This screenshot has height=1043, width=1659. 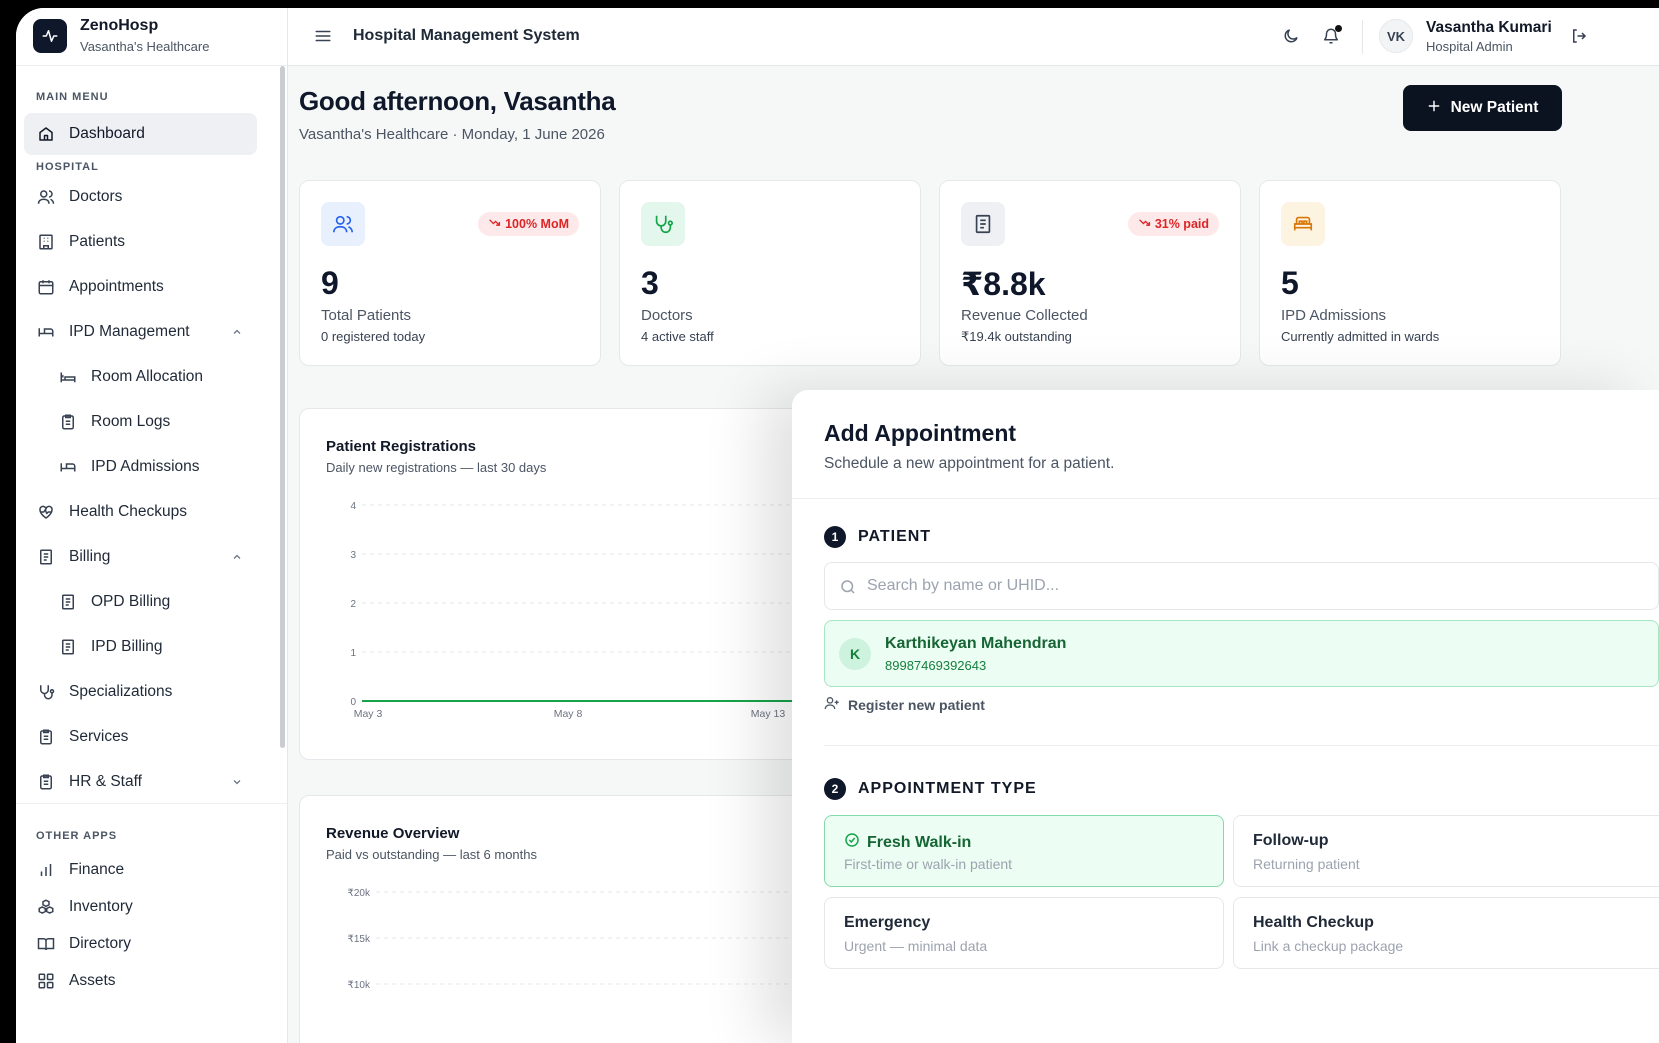 What do you see at coordinates (140, 287) in the screenshot?
I see `sidebar-item-appointments: Appointments` at bounding box center [140, 287].